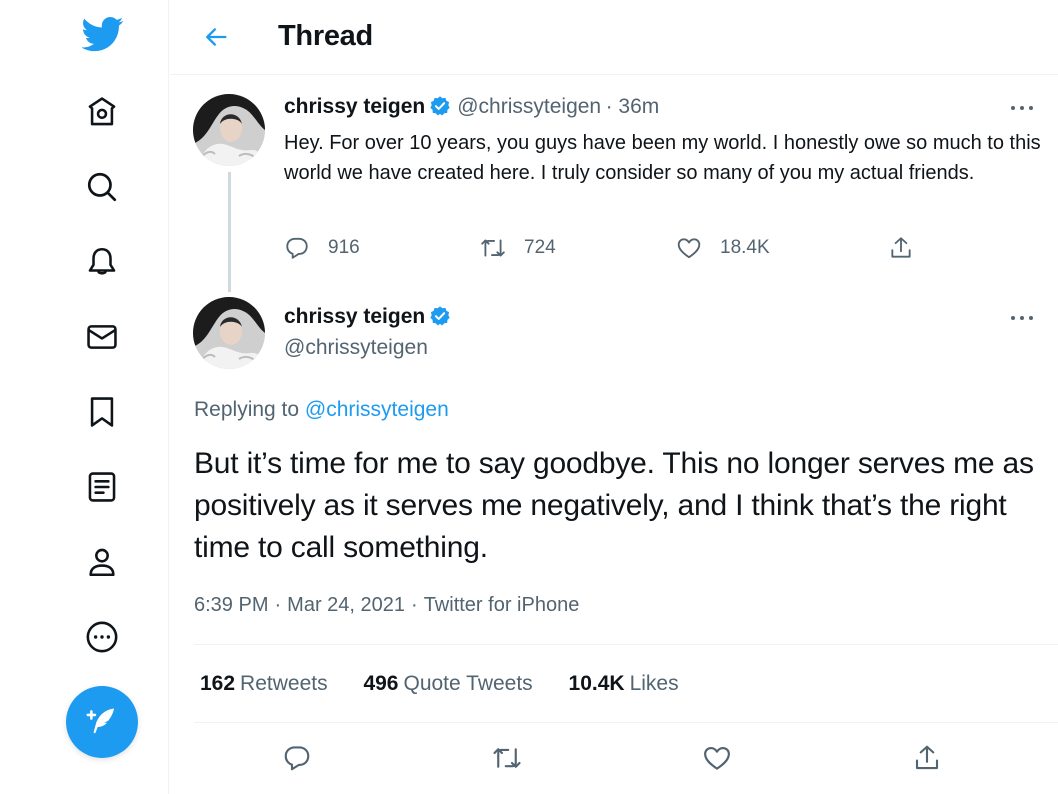 The width and height of the screenshot is (1058, 794). What do you see at coordinates (102, 412) in the screenshot?
I see `bookmarks-icon` at bounding box center [102, 412].